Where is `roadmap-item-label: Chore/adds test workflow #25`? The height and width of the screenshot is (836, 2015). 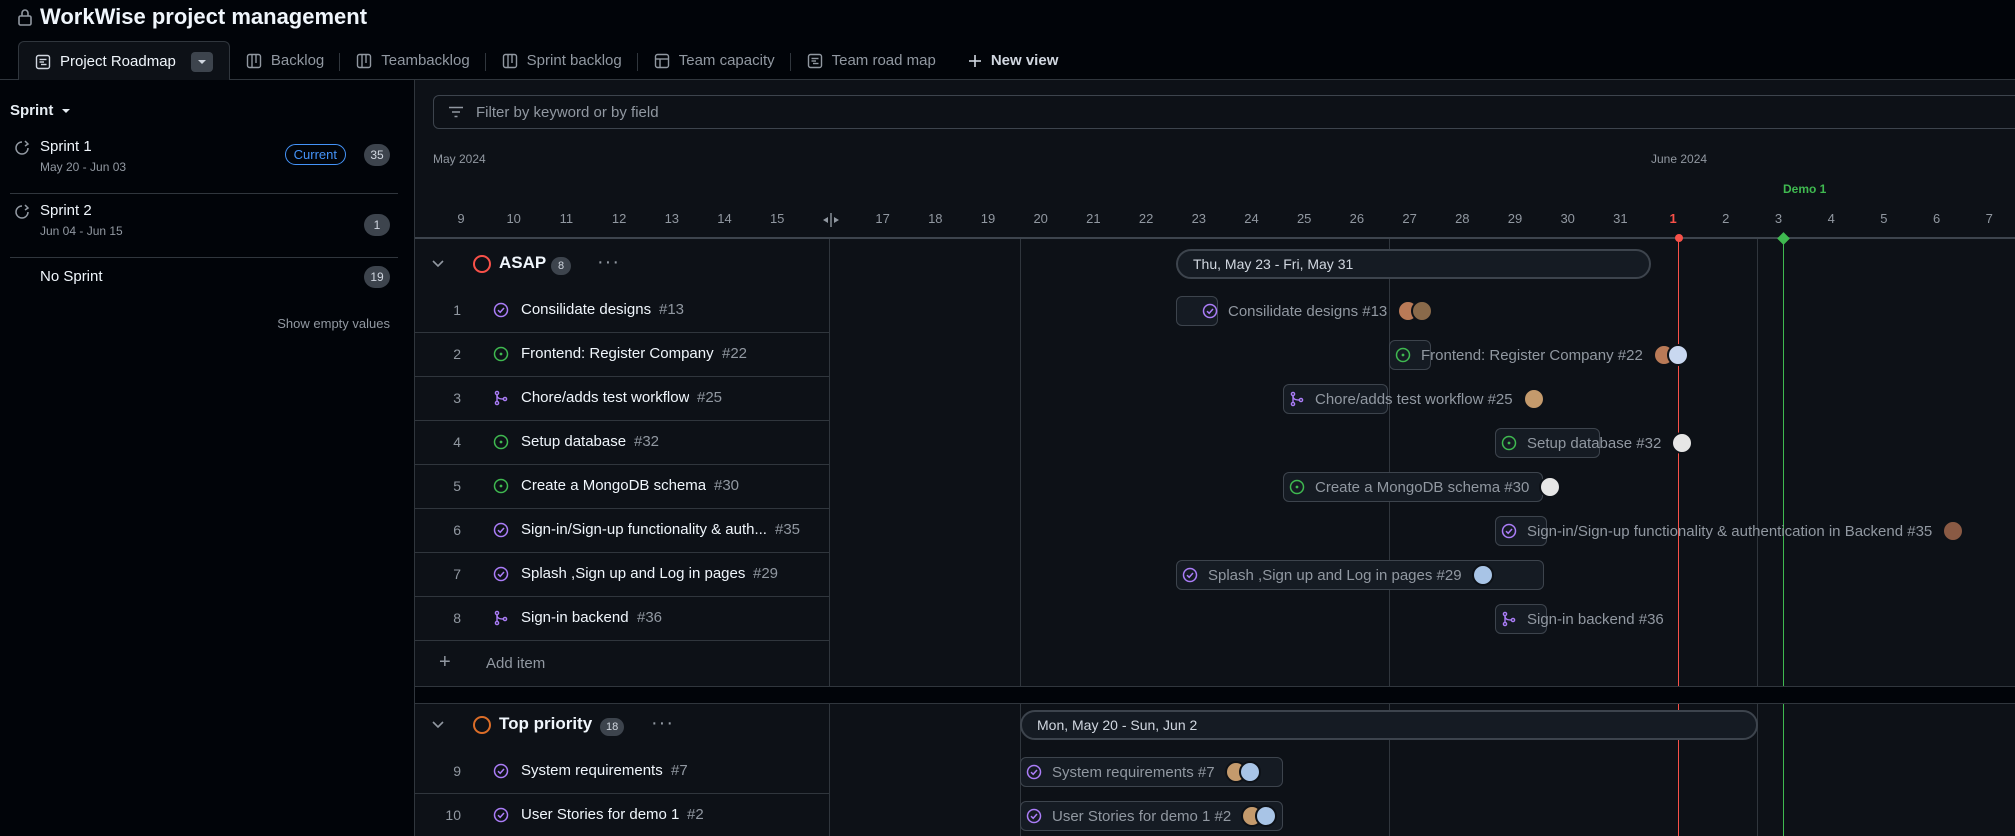 roadmap-item-label: Chore/adds test workflow #25 is located at coordinates (1417, 399).